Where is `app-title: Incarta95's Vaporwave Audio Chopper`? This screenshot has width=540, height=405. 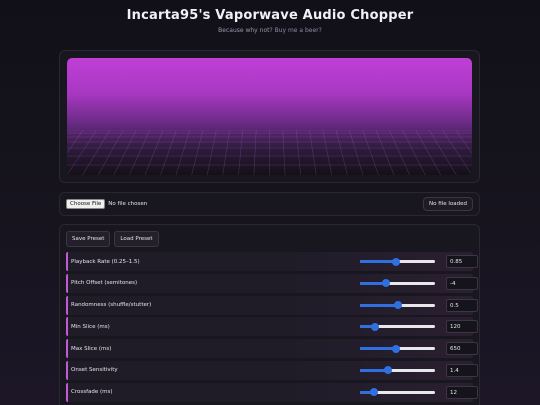
app-title: Incarta95's Vaporwave Audio Chopper is located at coordinates (270, 15).